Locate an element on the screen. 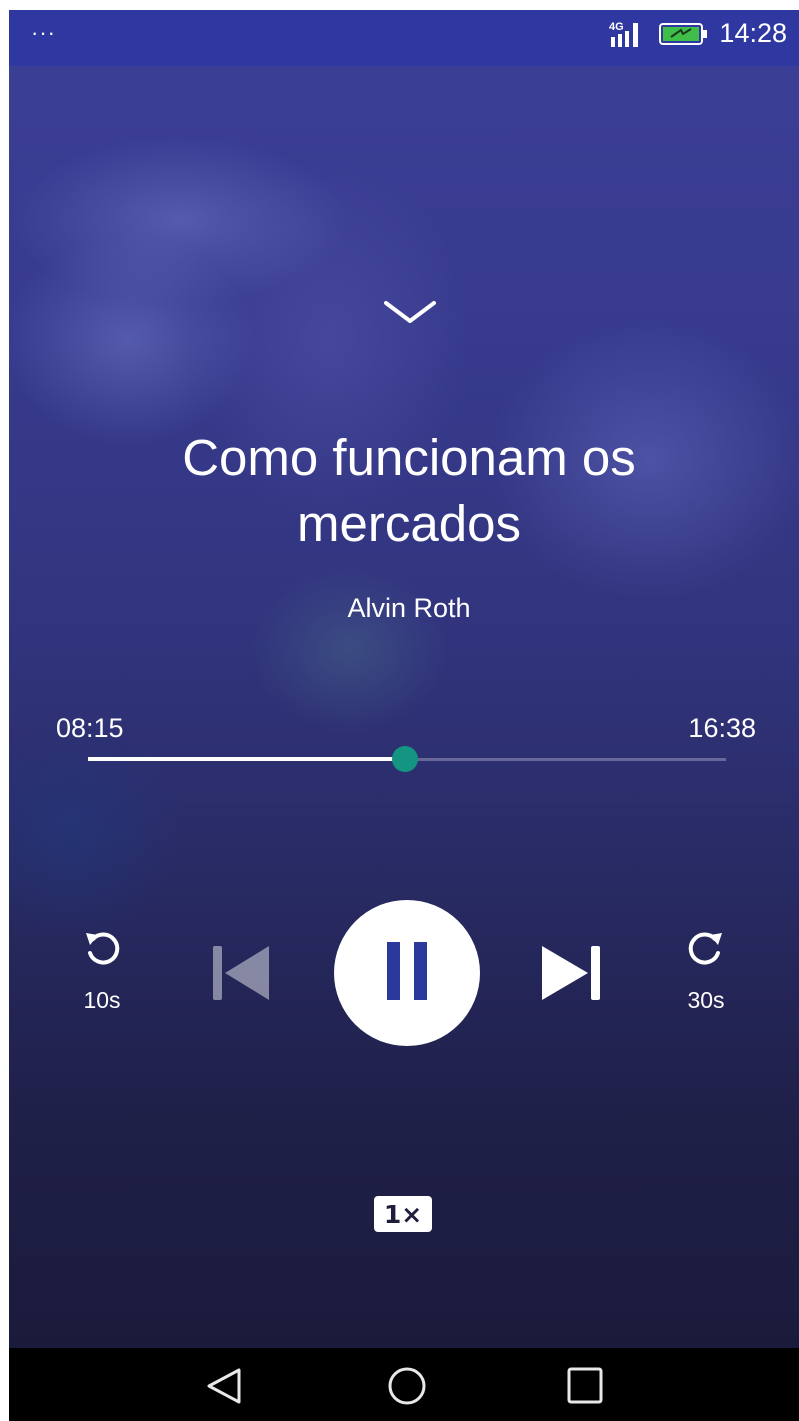  pause-icon is located at coordinates (407, 973).